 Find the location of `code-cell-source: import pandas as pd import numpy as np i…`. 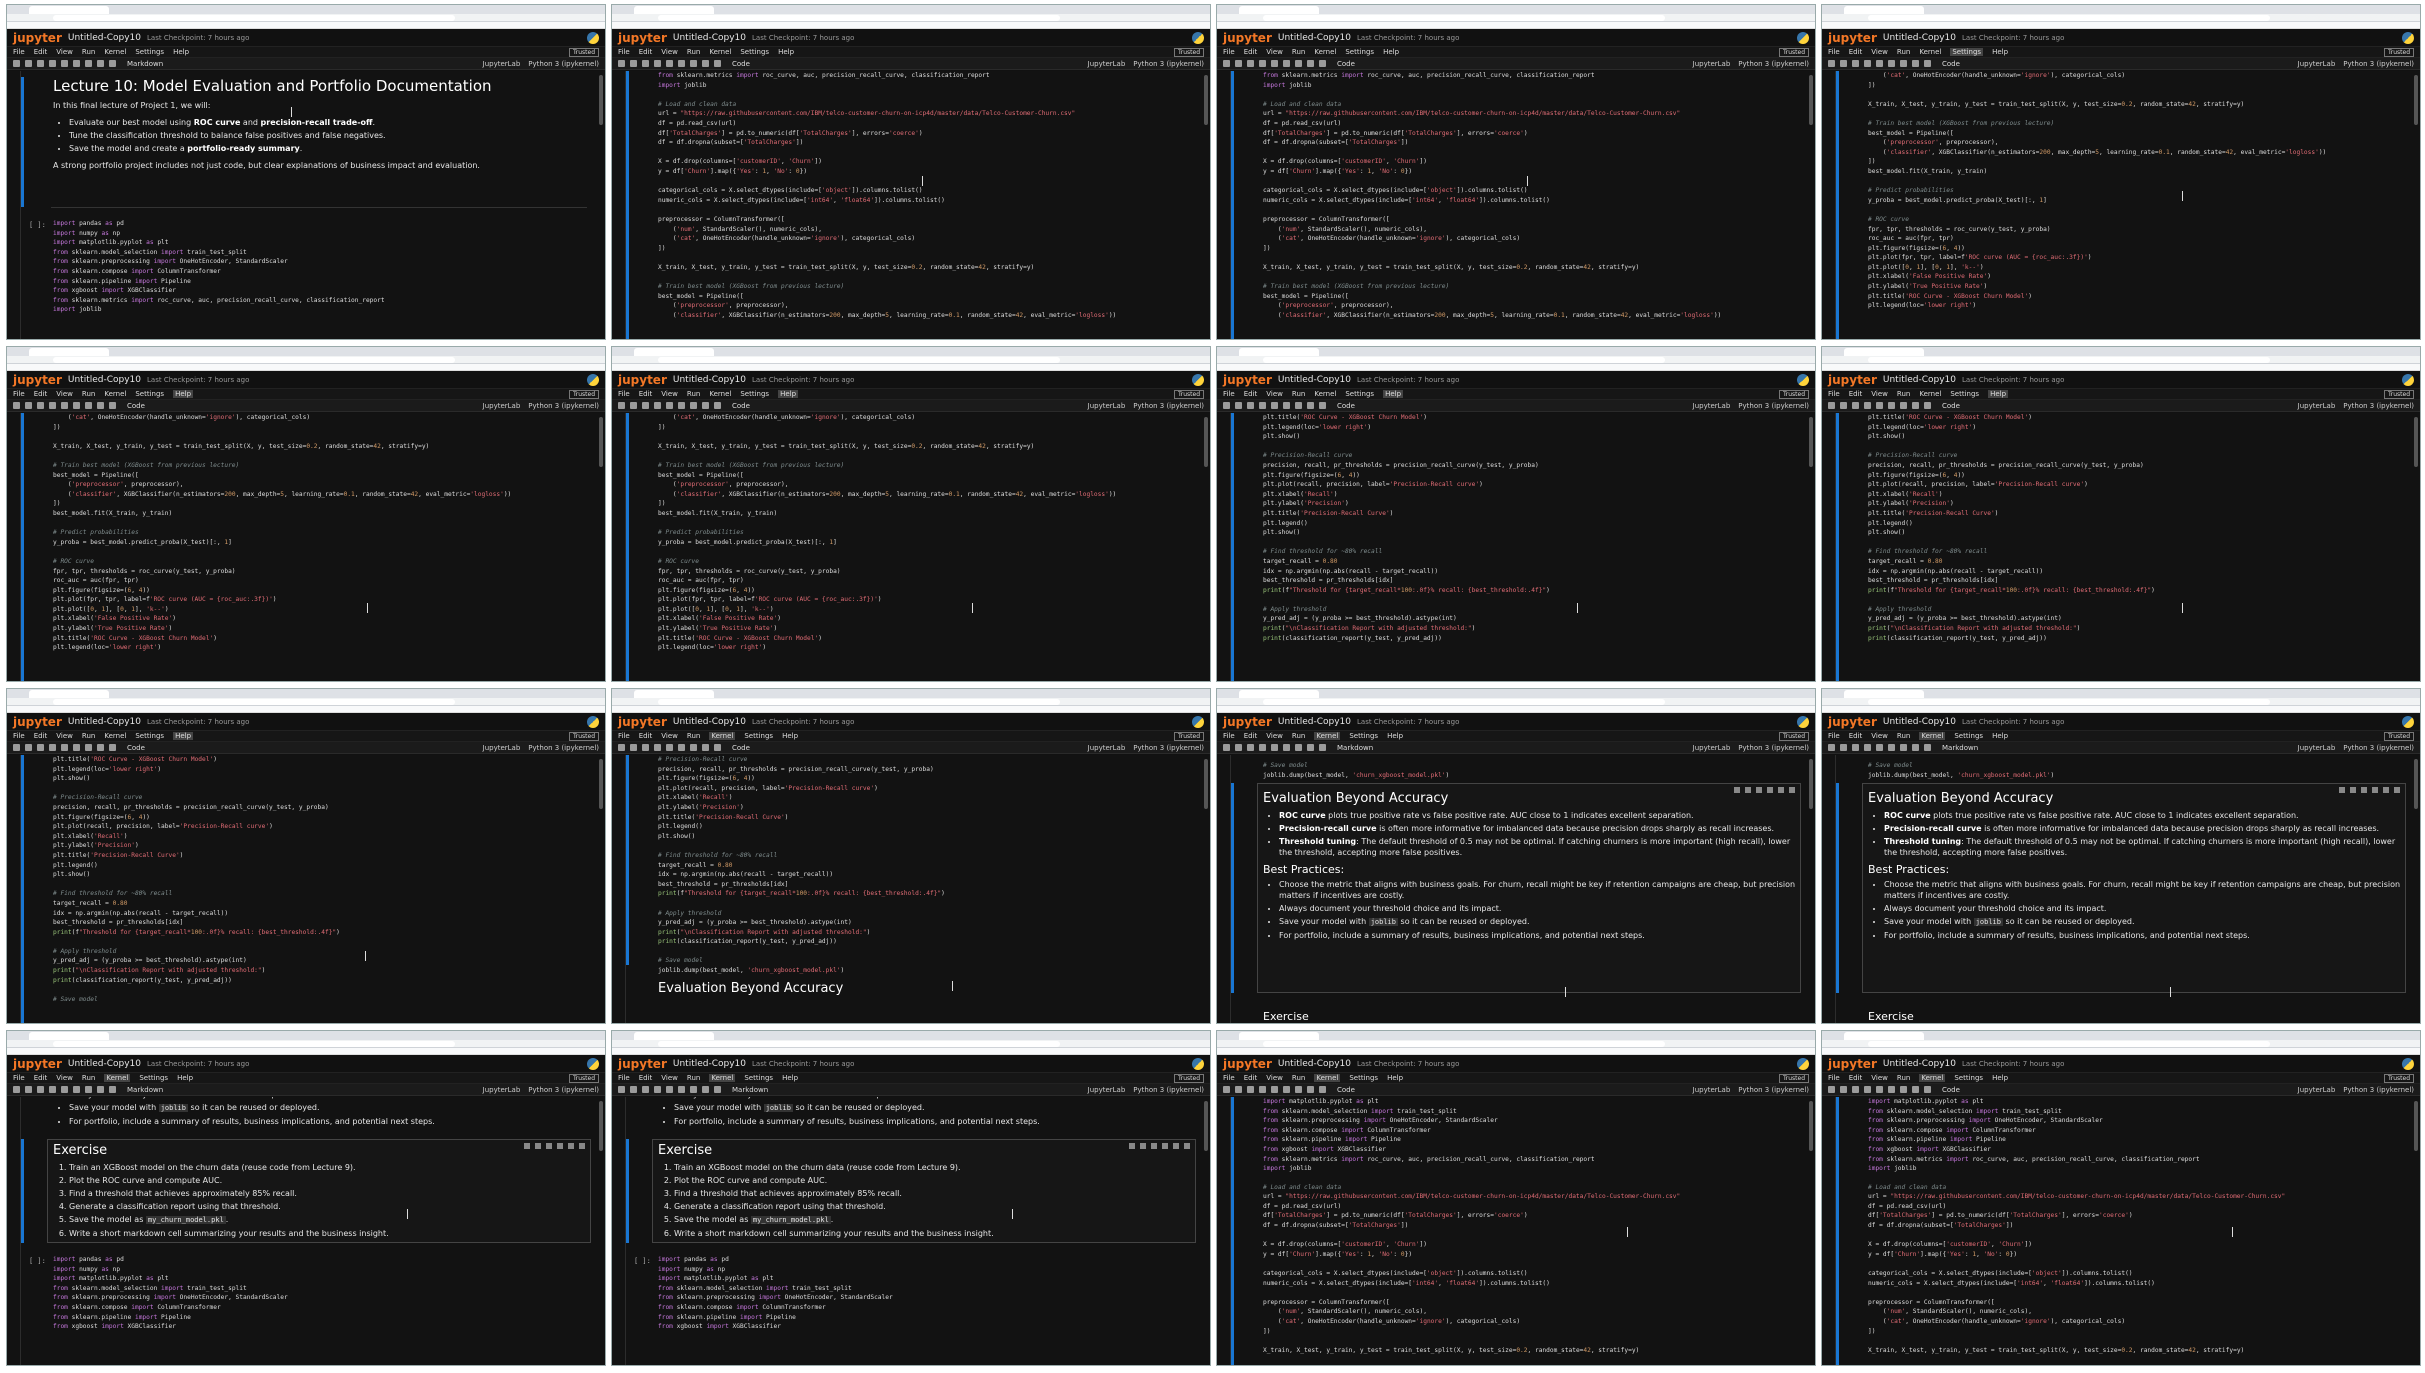

code-cell-source: import pandas as pd import numpy as np i… is located at coordinates (925, 1293).